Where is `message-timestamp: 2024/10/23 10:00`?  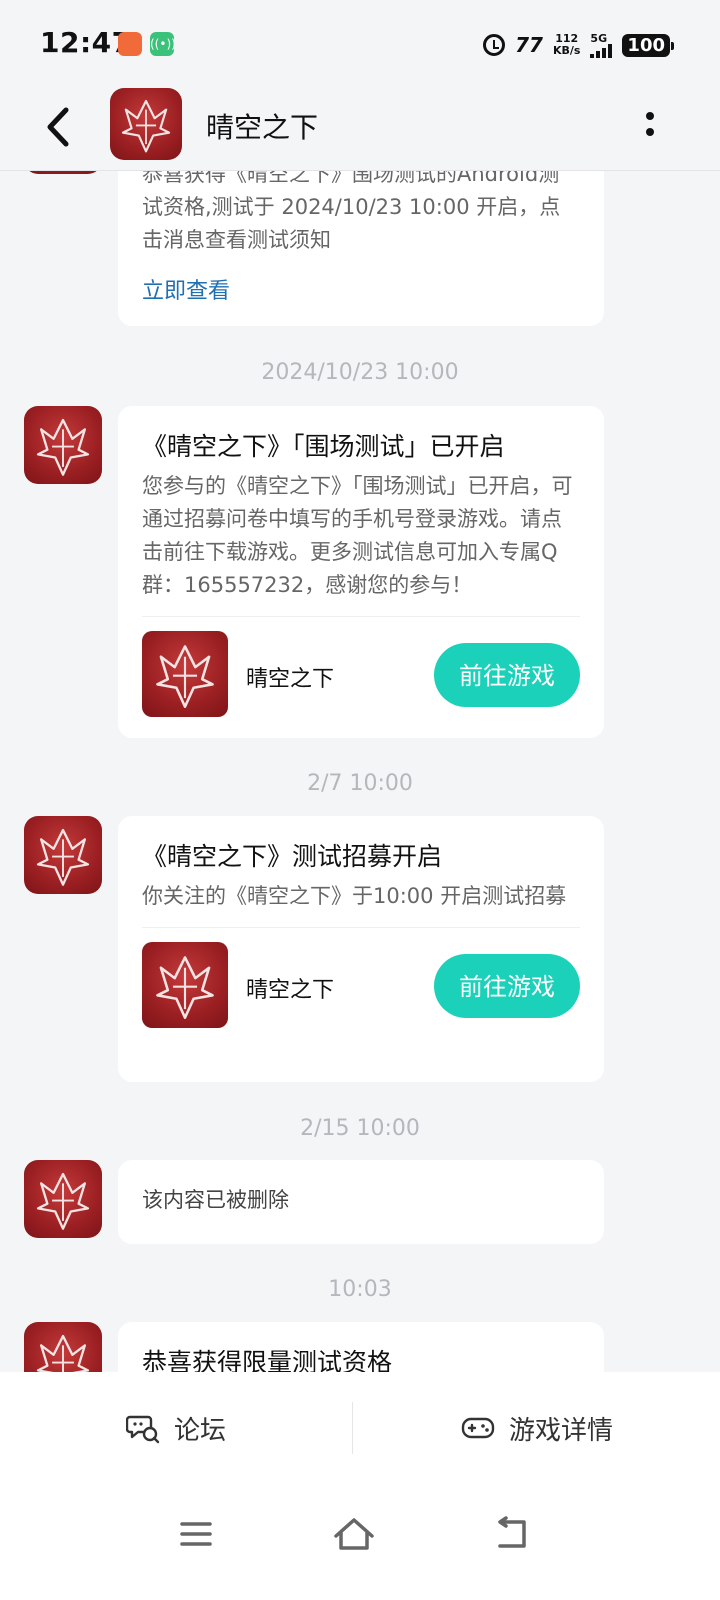 message-timestamp: 2024/10/23 10:00 is located at coordinates (360, 372).